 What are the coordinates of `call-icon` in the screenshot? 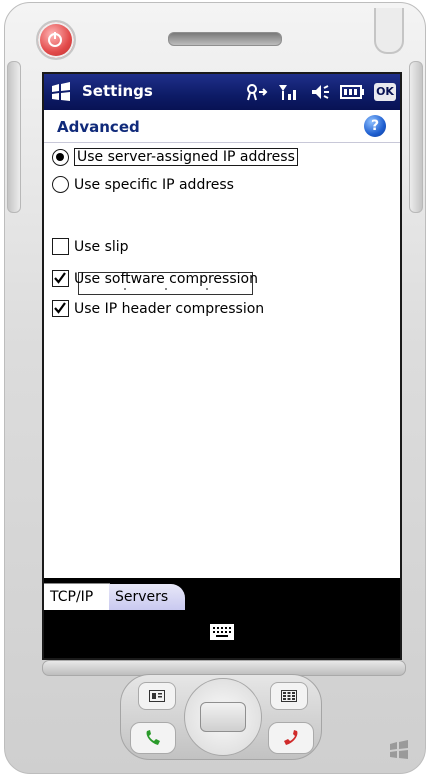 It's located at (153, 737).